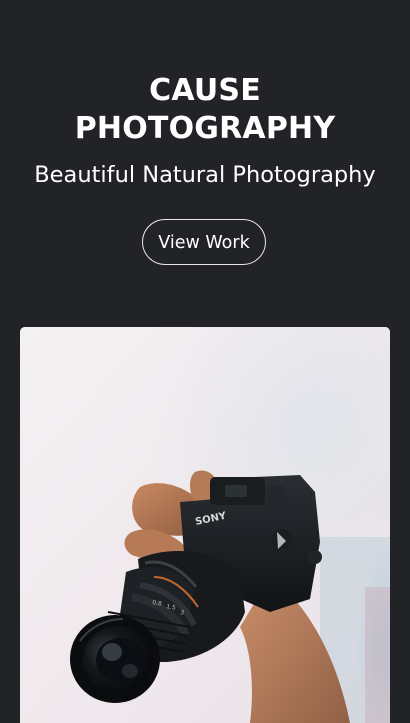 This screenshot has height=723, width=410. Describe the element at coordinates (205, 90) in the screenshot. I see `title-line-1: CAUSE` at that location.